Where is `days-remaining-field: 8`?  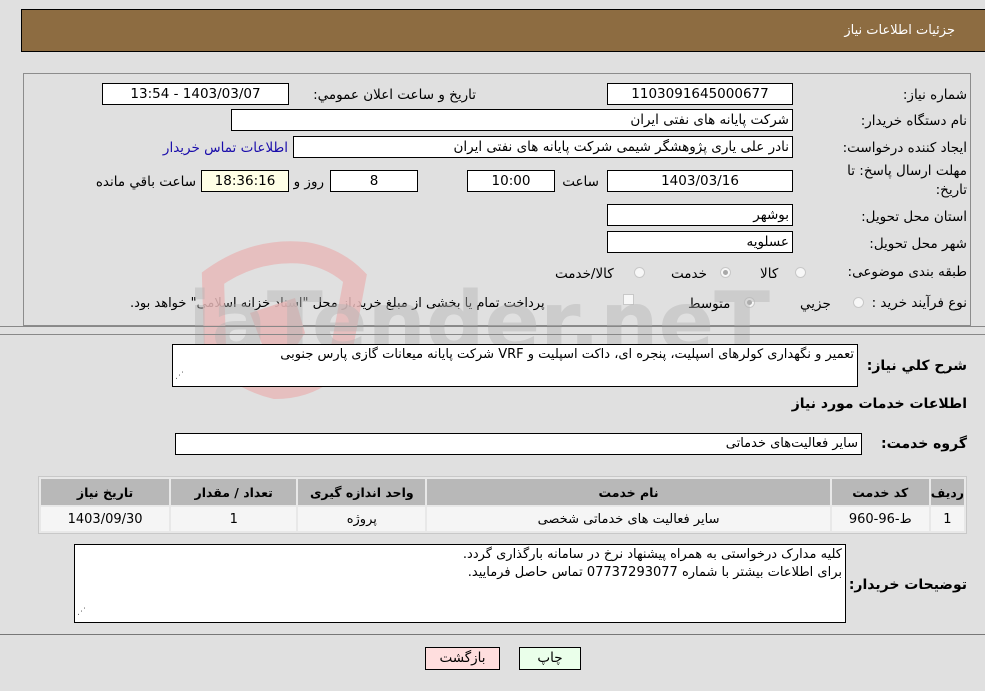 days-remaining-field: 8 is located at coordinates (374, 181).